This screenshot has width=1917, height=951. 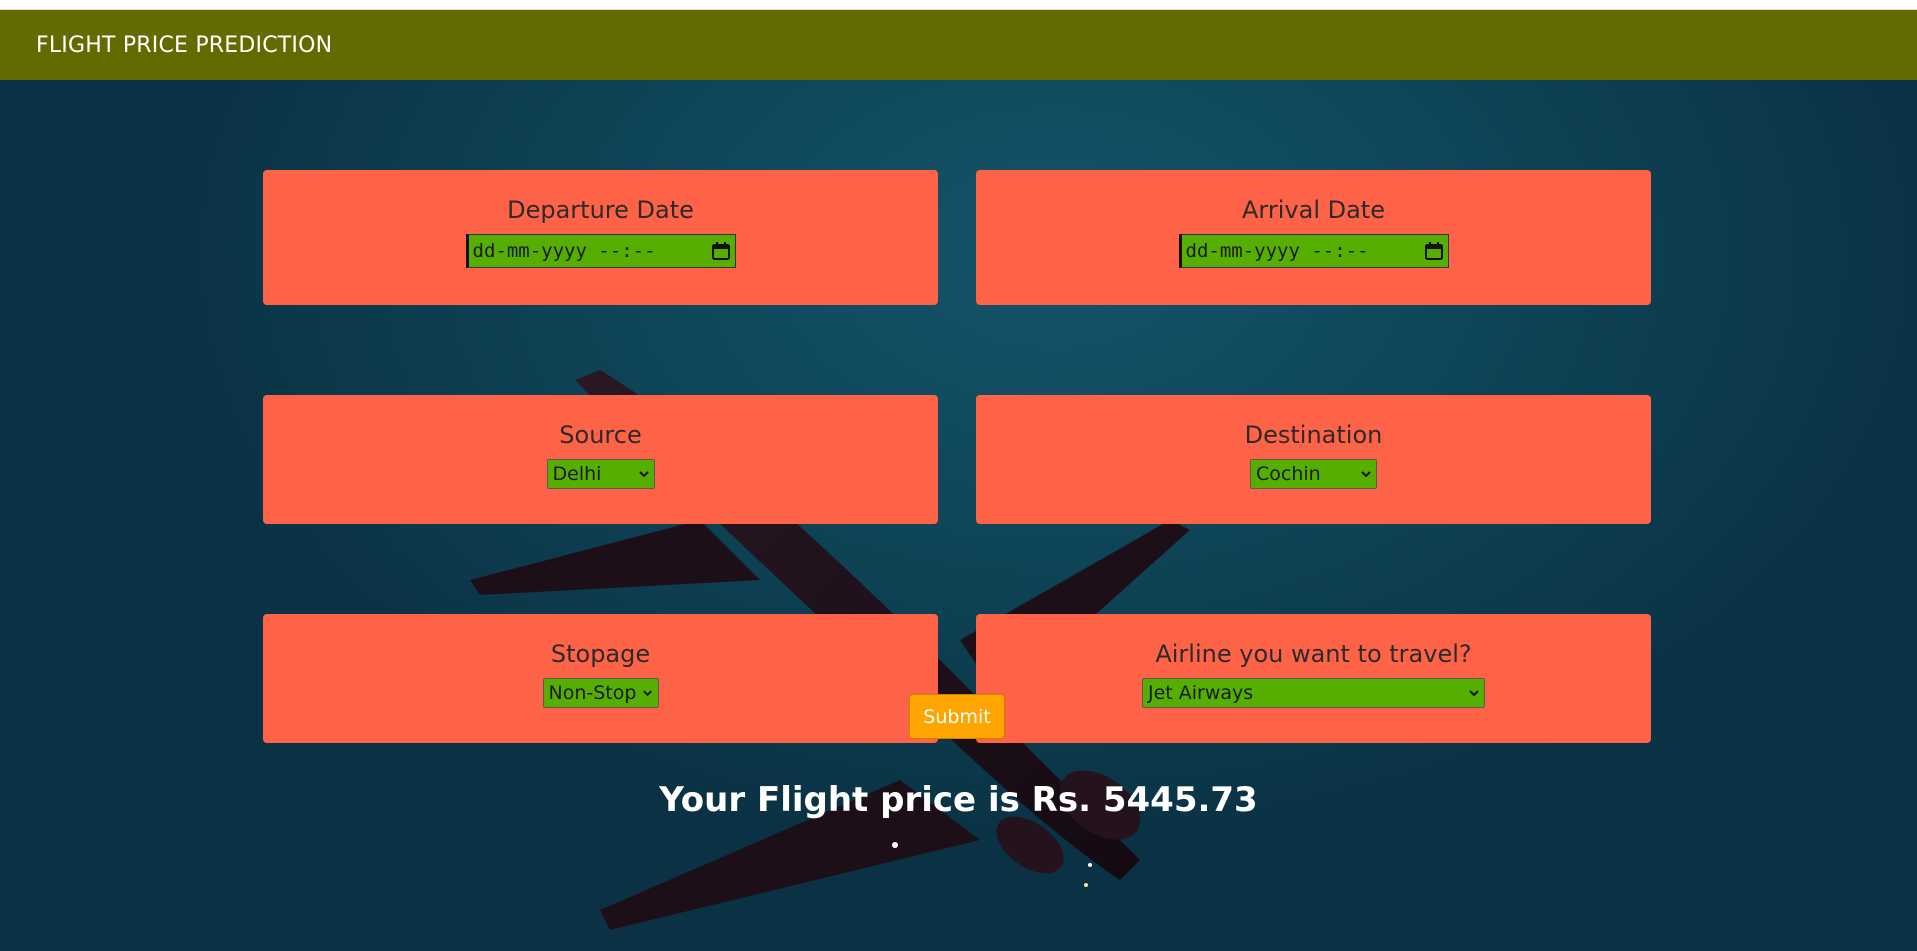 I want to click on brand-title: FLIGHT PRICE PREDICTION, so click(x=184, y=45).